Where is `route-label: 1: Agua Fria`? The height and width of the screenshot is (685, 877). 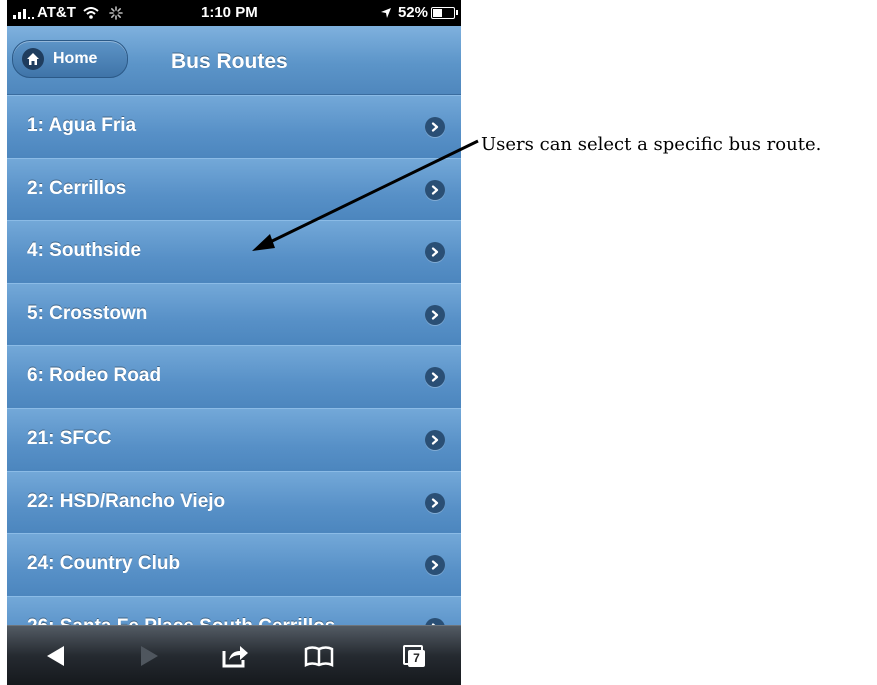
route-label: 1: Agua Fria is located at coordinates (82, 125).